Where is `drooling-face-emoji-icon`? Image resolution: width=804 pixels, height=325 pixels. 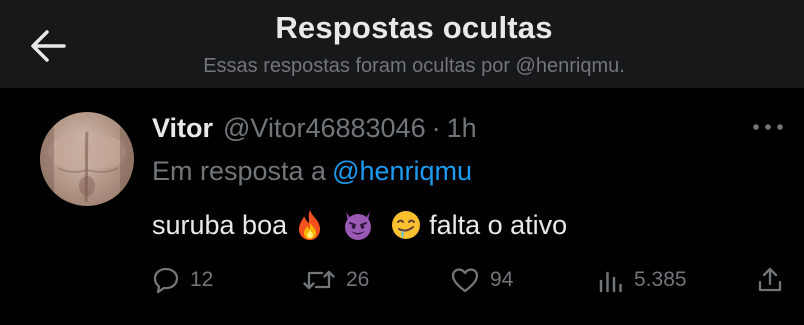 drooling-face-emoji-icon is located at coordinates (406, 225).